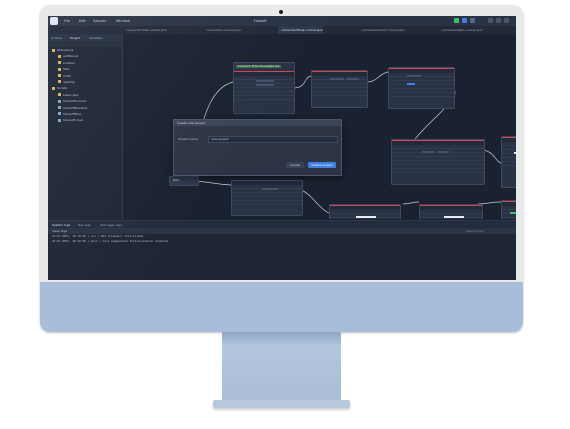 The width and height of the screenshot is (570, 429). What do you see at coordinates (75, 38) in the screenshot?
I see `tab-project: Project` at bounding box center [75, 38].